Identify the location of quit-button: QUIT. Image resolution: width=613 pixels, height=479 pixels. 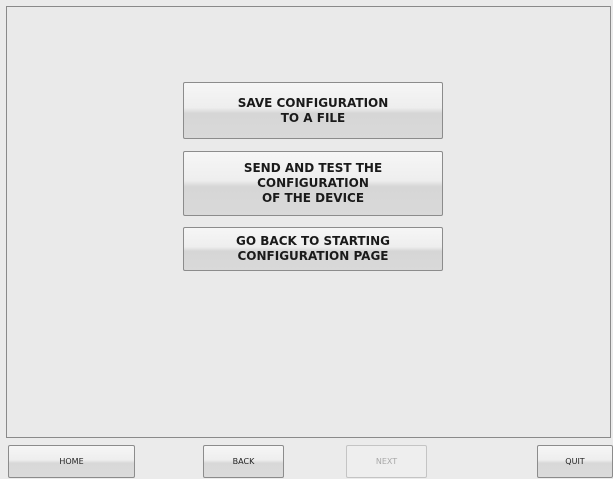
(575, 461).